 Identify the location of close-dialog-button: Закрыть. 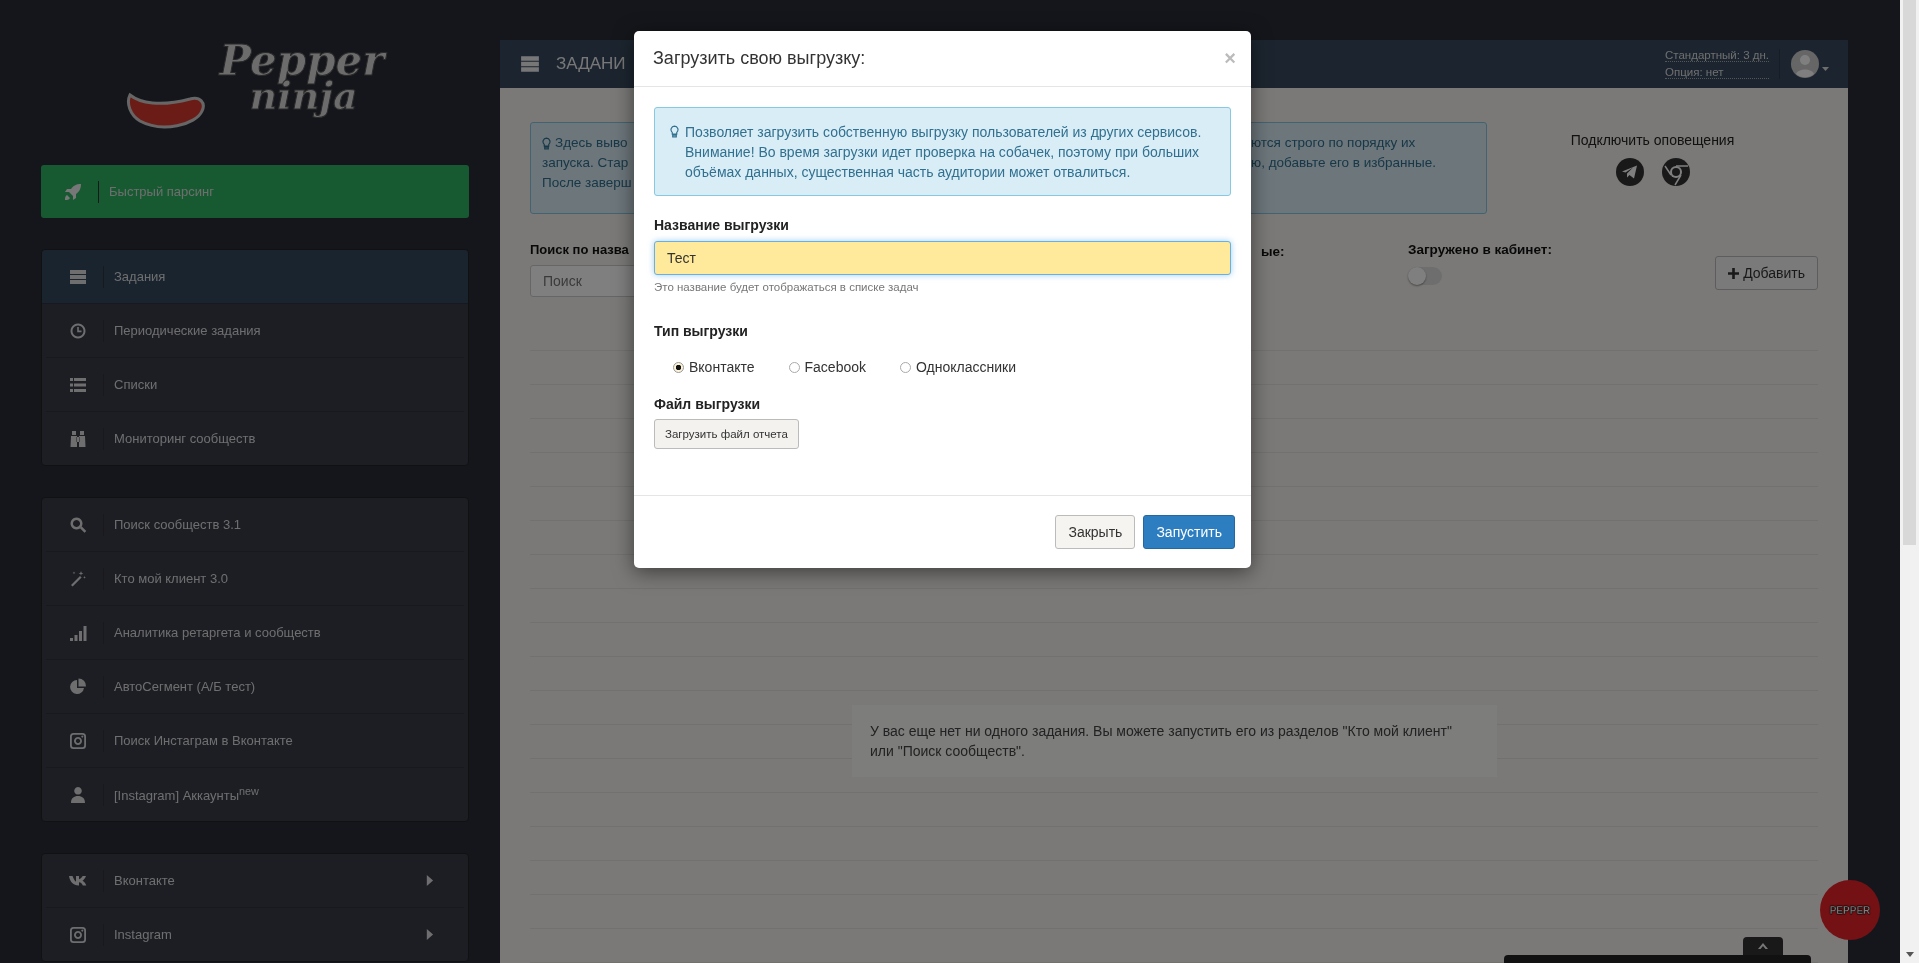
(1095, 532).